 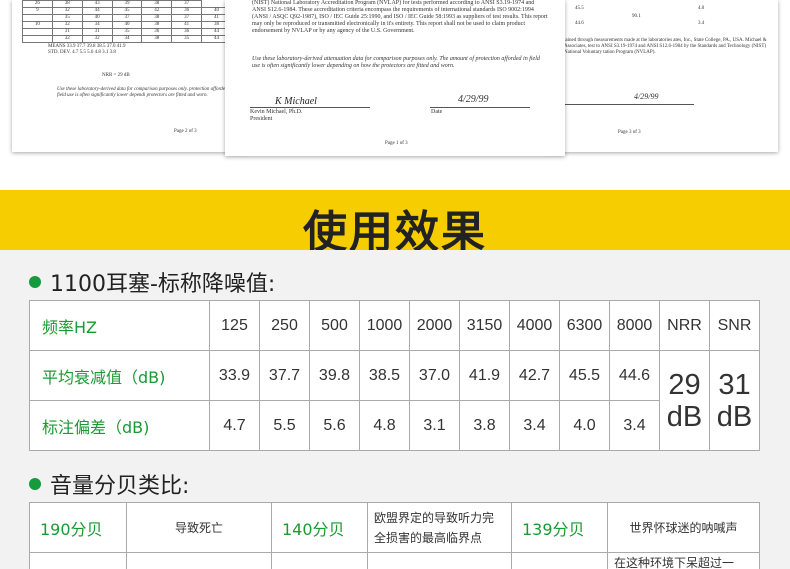 I want to click on report-value: 3.4, so click(x=701, y=23).